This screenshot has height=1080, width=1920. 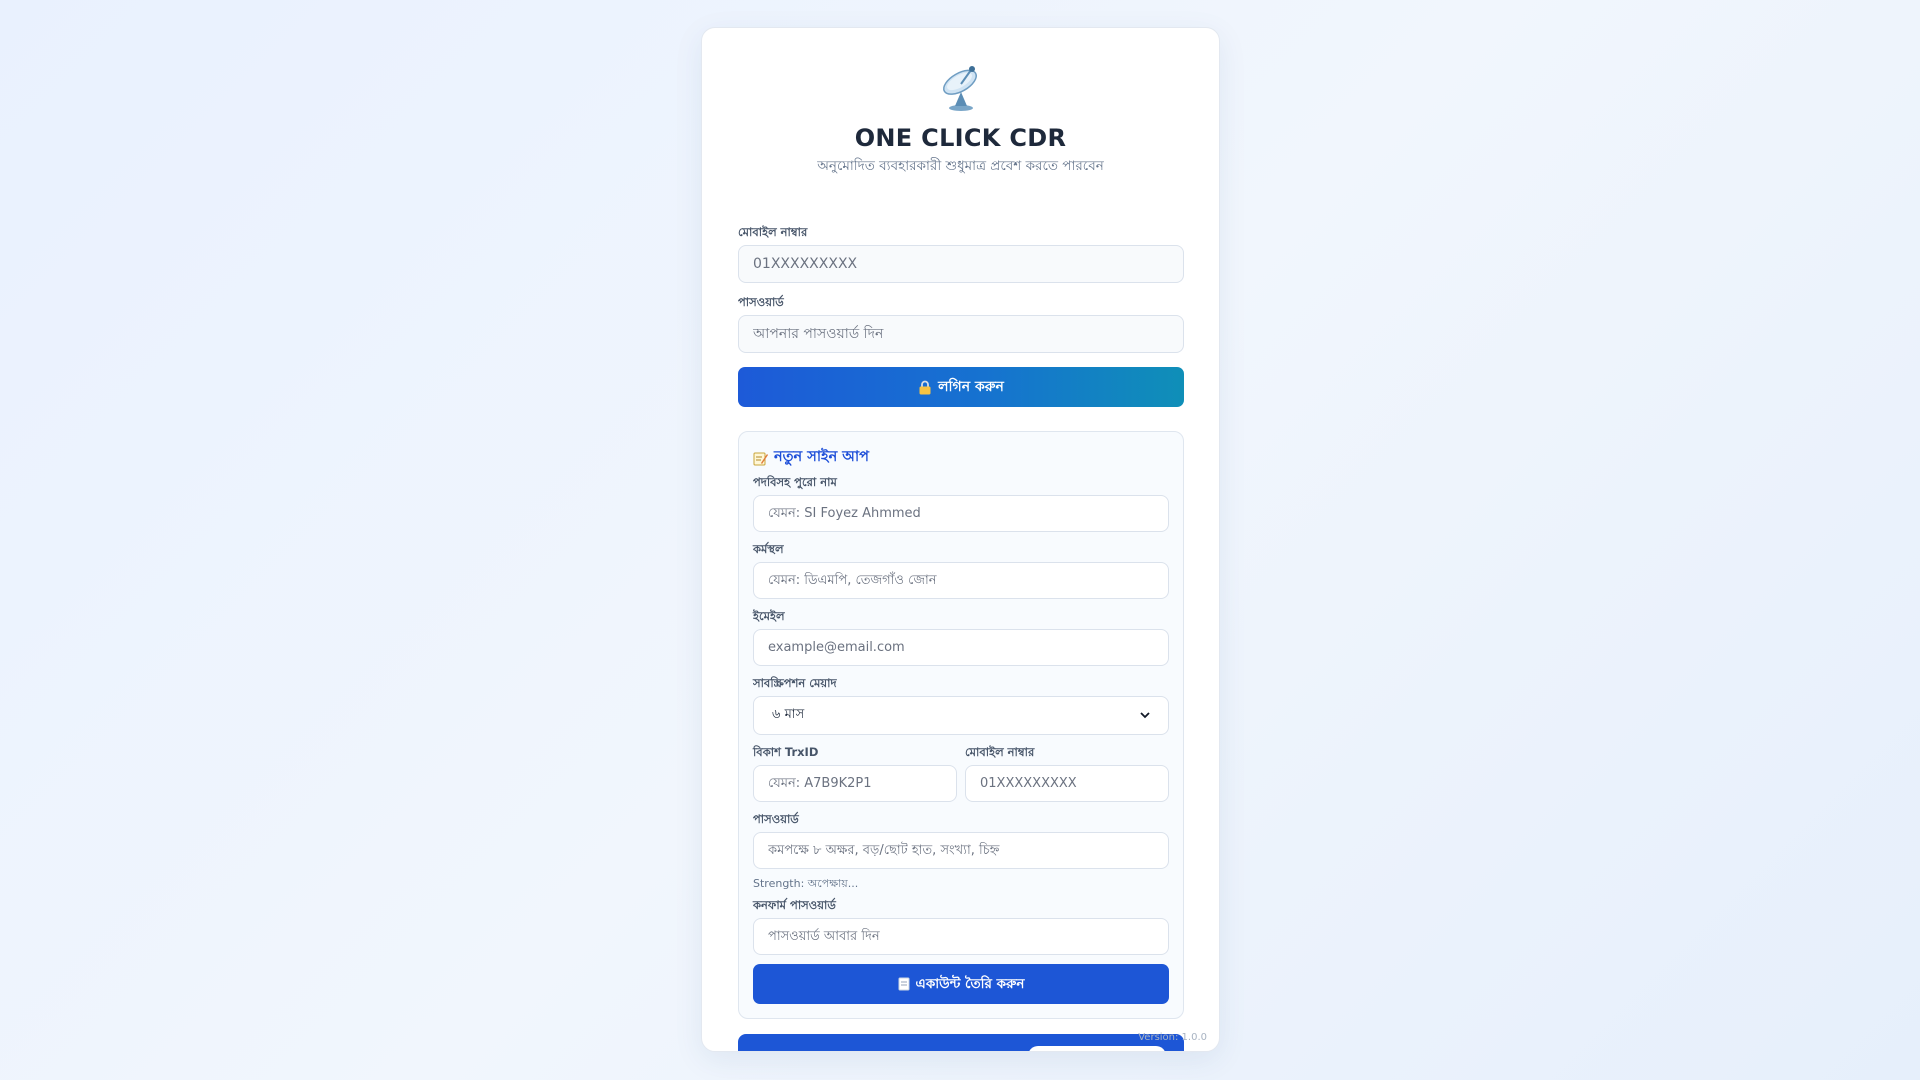 I want to click on signup-mobile-input, so click(x=1067, y=783).